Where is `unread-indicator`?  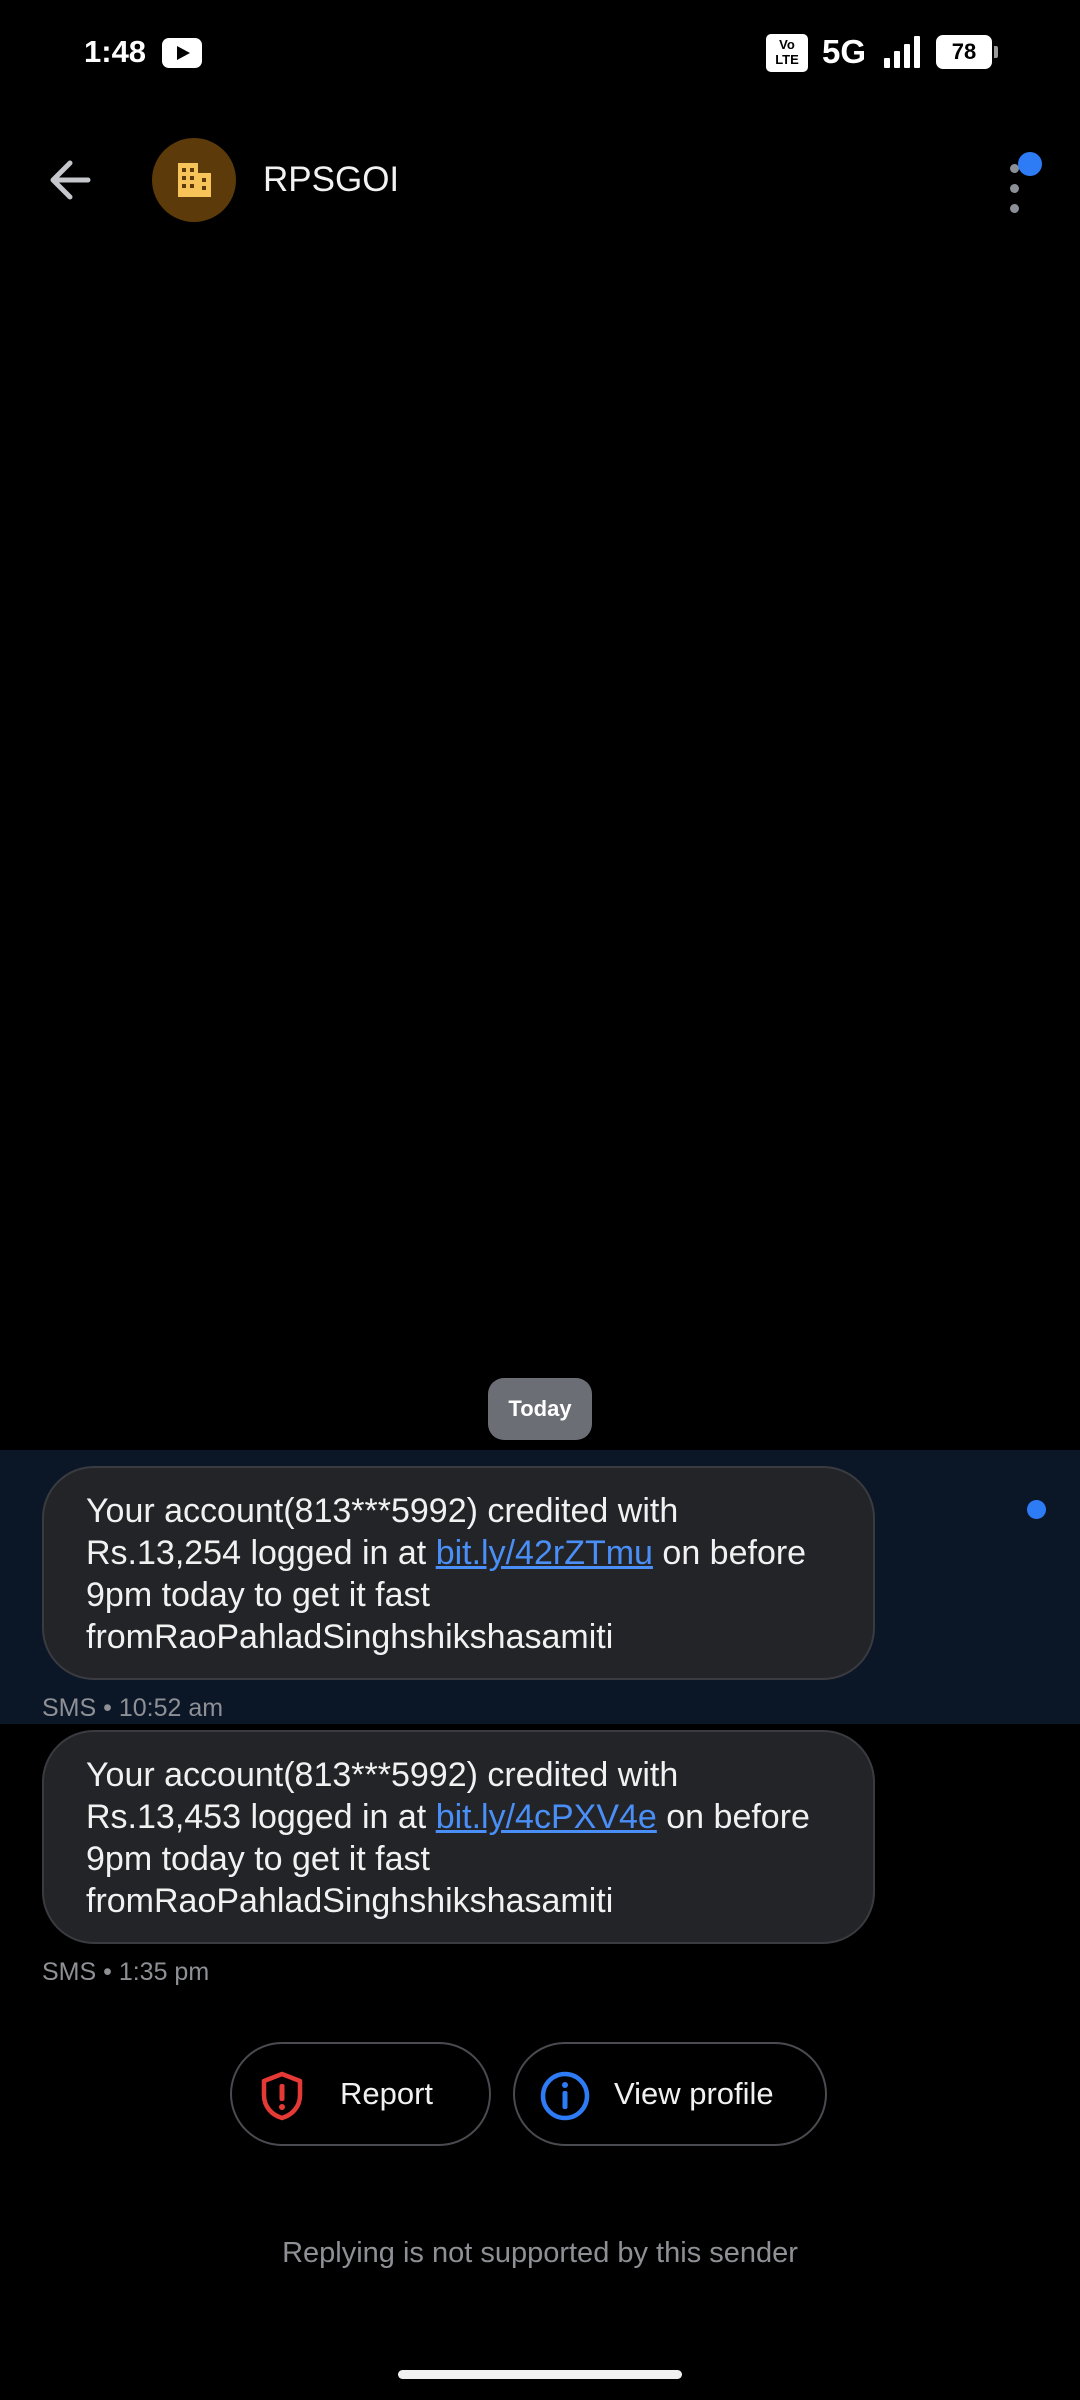
unread-indicator is located at coordinates (1036, 1509).